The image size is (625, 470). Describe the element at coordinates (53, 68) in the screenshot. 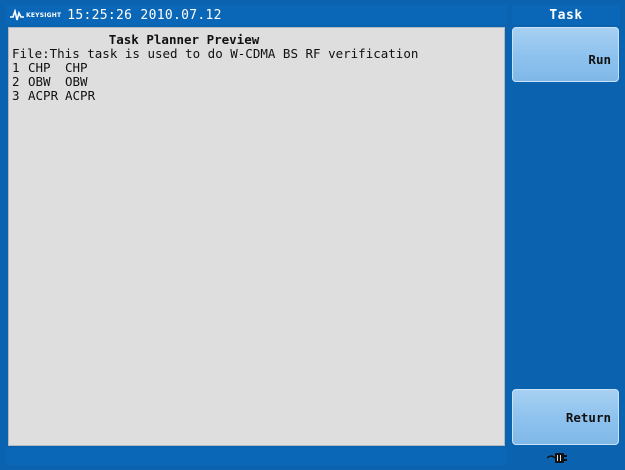

I see `list-item: 1 CHP CHP` at that location.